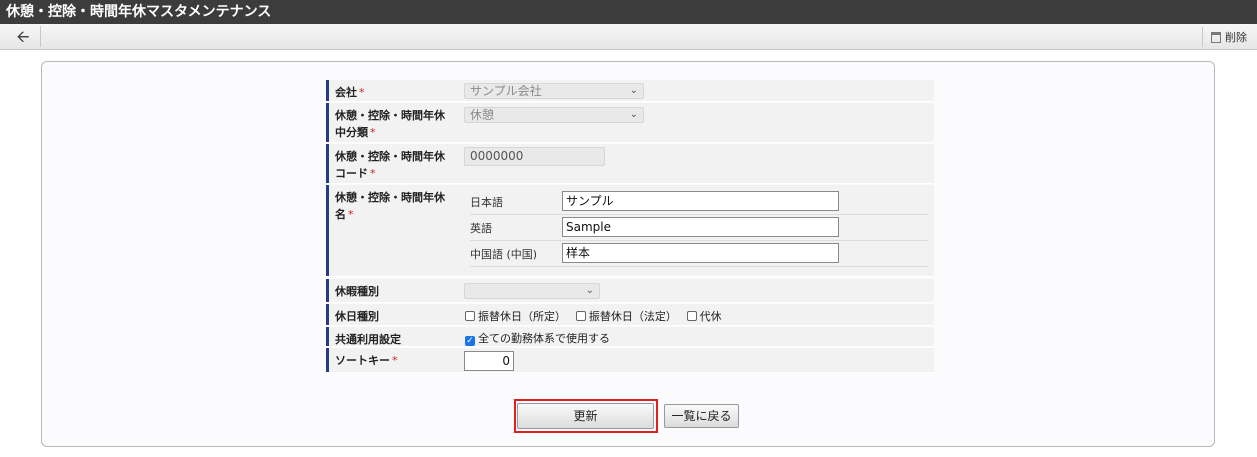 The height and width of the screenshot is (457, 1257). I want to click on code-label: 休憩・控除・時間年休コード *, so click(392, 163).